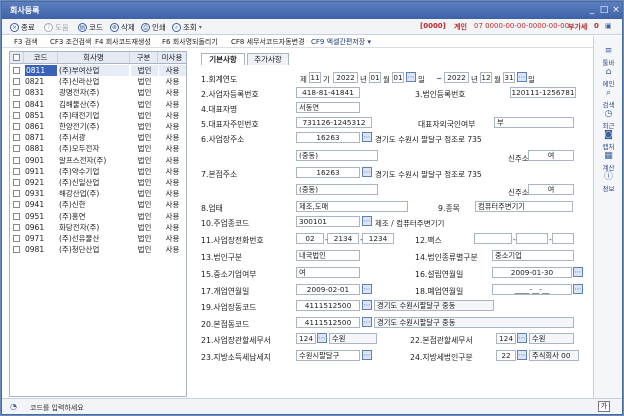 This screenshot has width=624, height=416. What do you see at coordinates (337, 189) in the screenshot?
I see `head-address-detail: (중동)` at bounding box center [337, 189].